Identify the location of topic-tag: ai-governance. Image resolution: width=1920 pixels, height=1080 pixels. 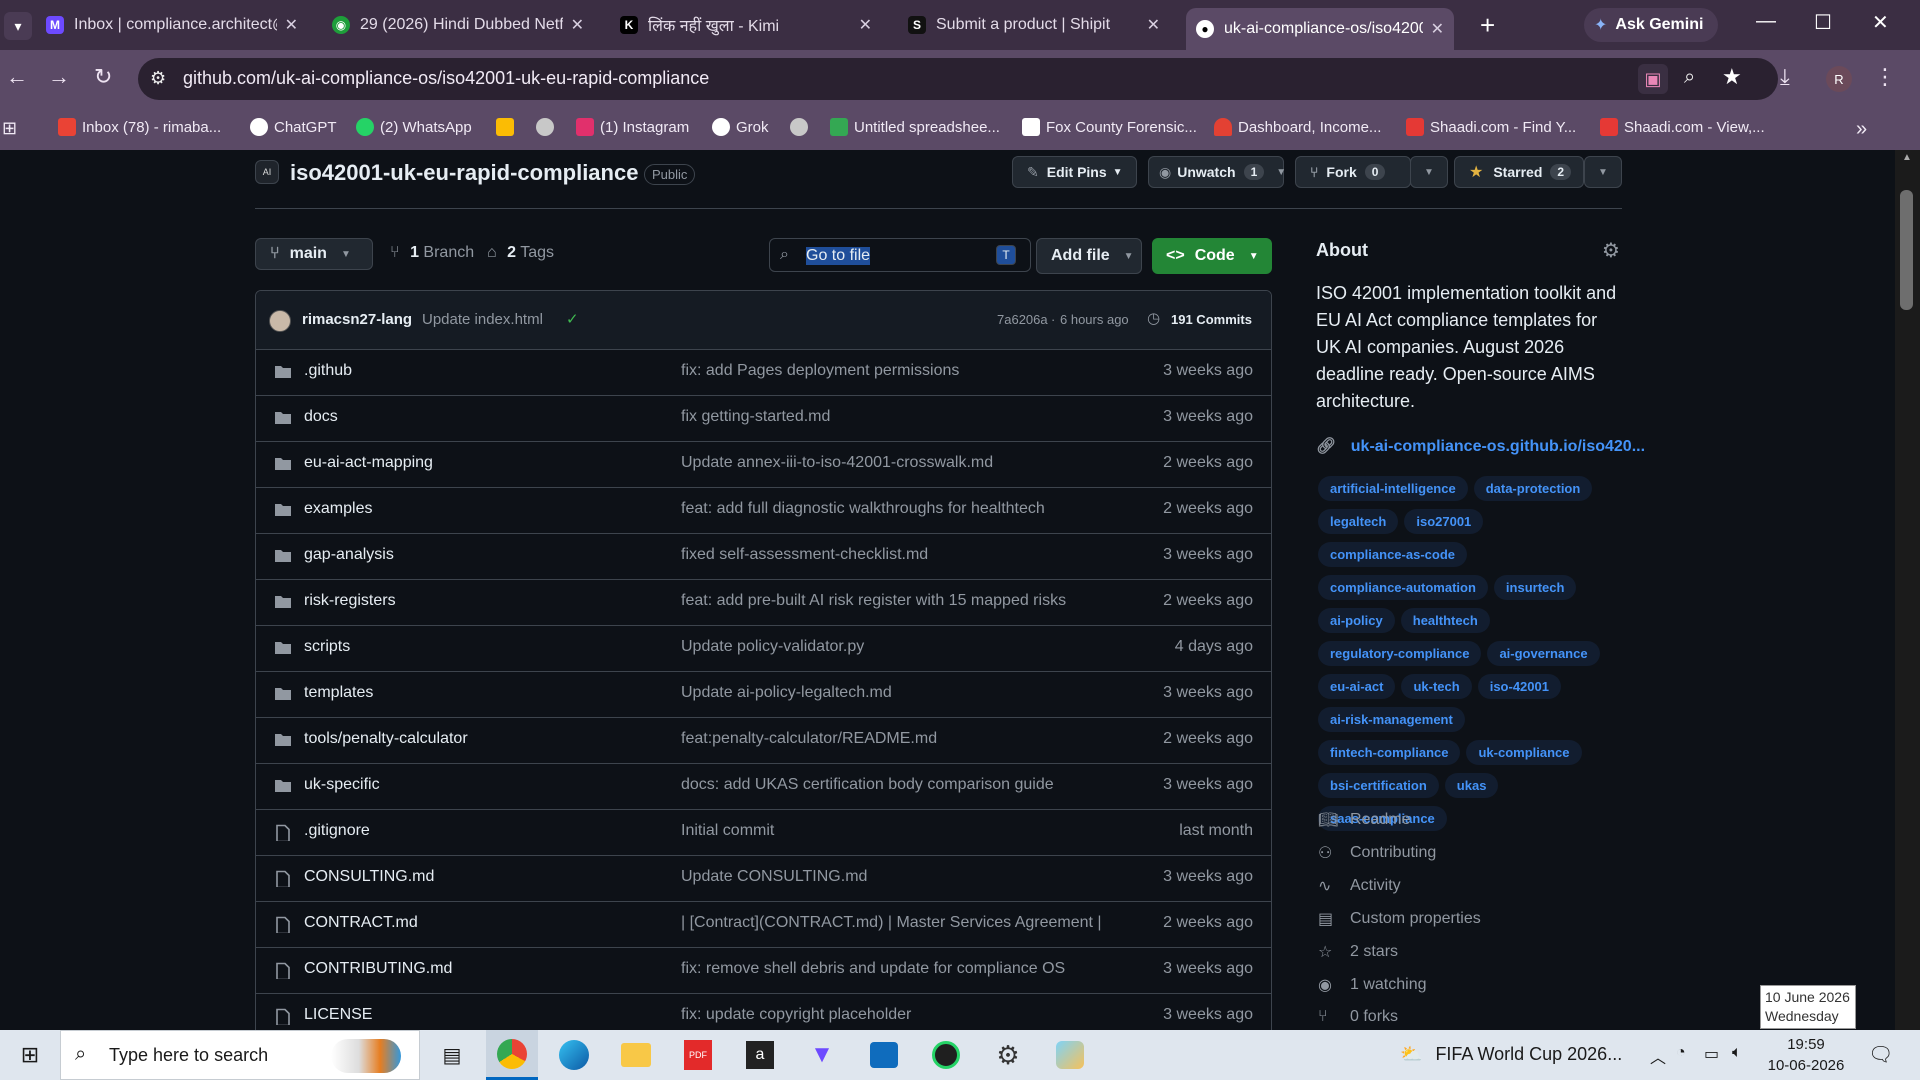
(1543, 653).